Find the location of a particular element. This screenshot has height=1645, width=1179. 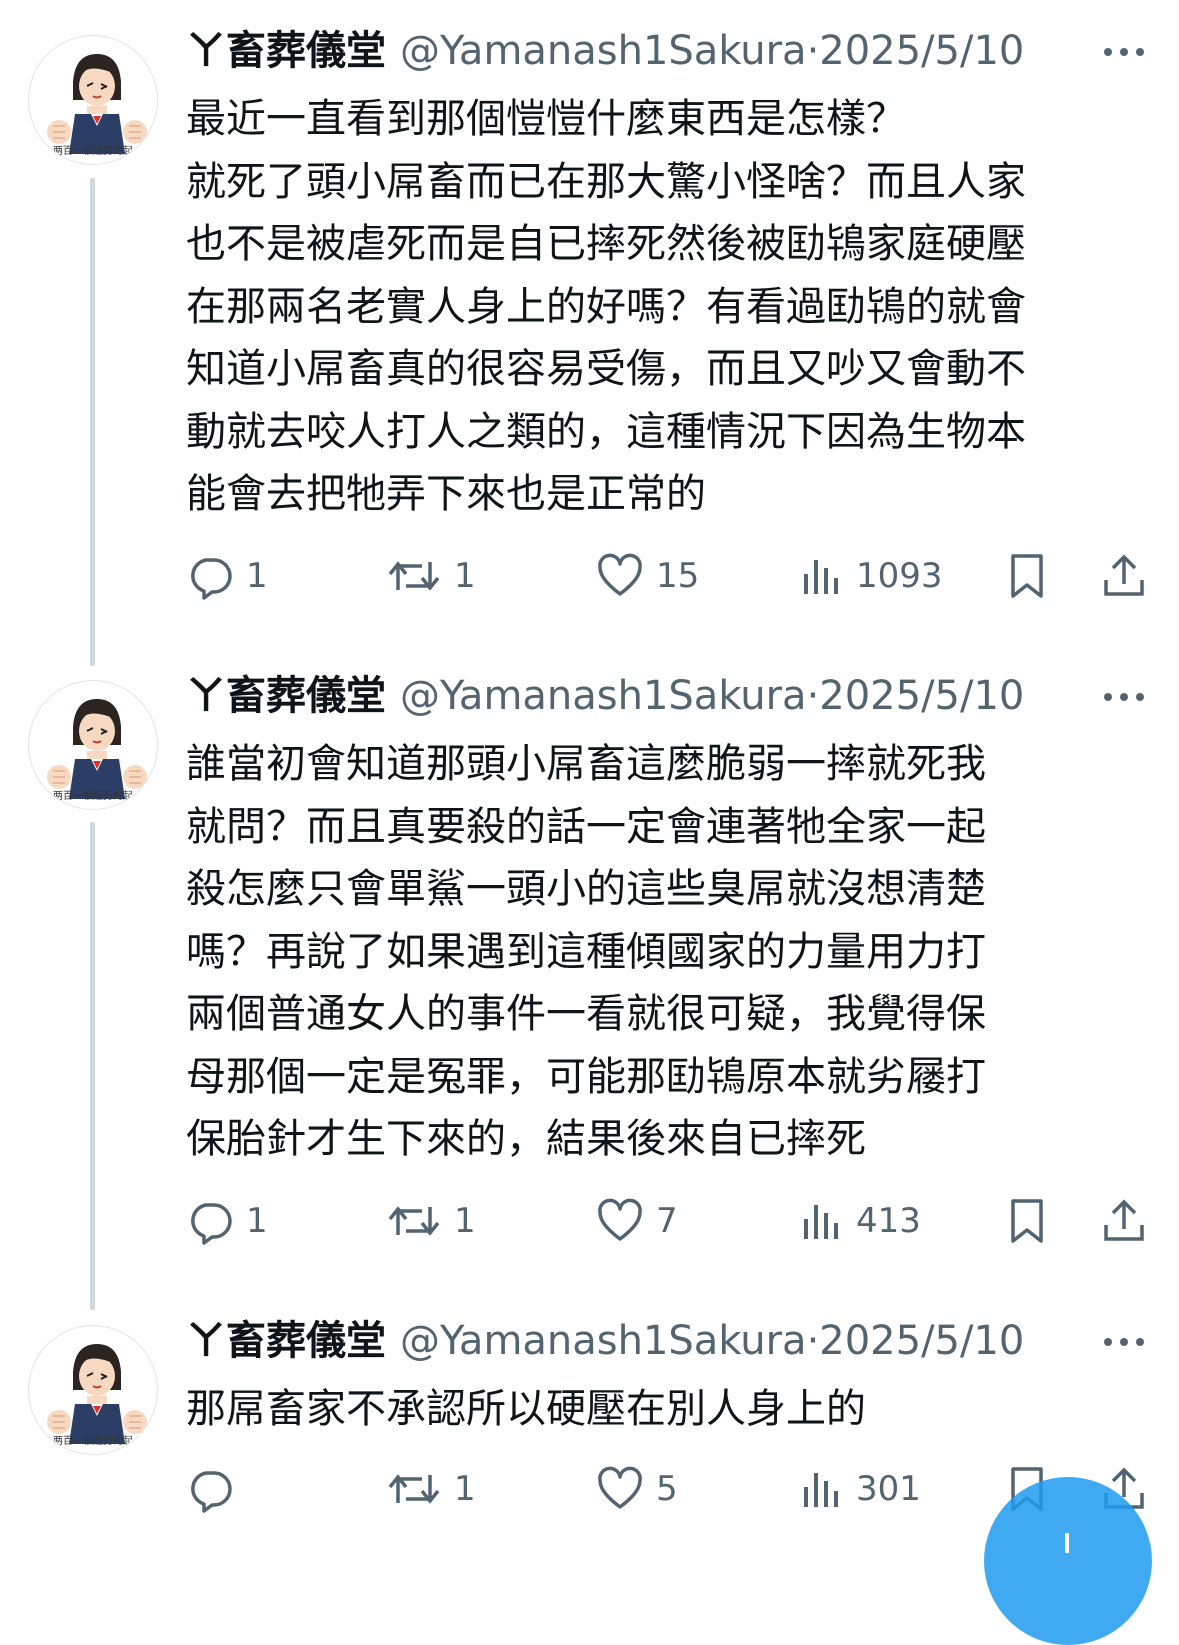

reply-button is located at coordinates (216, 1489).